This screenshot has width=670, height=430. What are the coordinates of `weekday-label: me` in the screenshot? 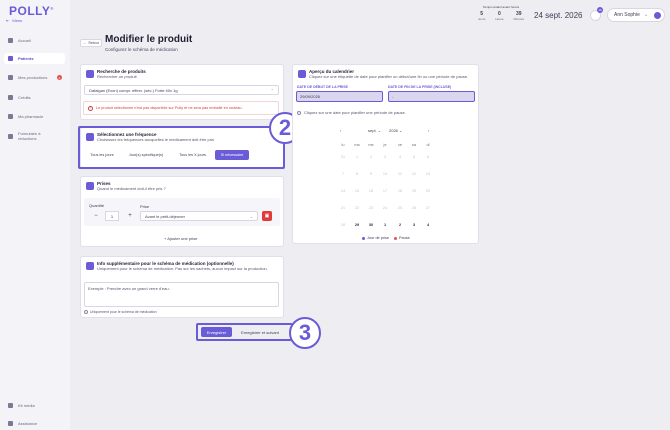 It's located at (371, 145).